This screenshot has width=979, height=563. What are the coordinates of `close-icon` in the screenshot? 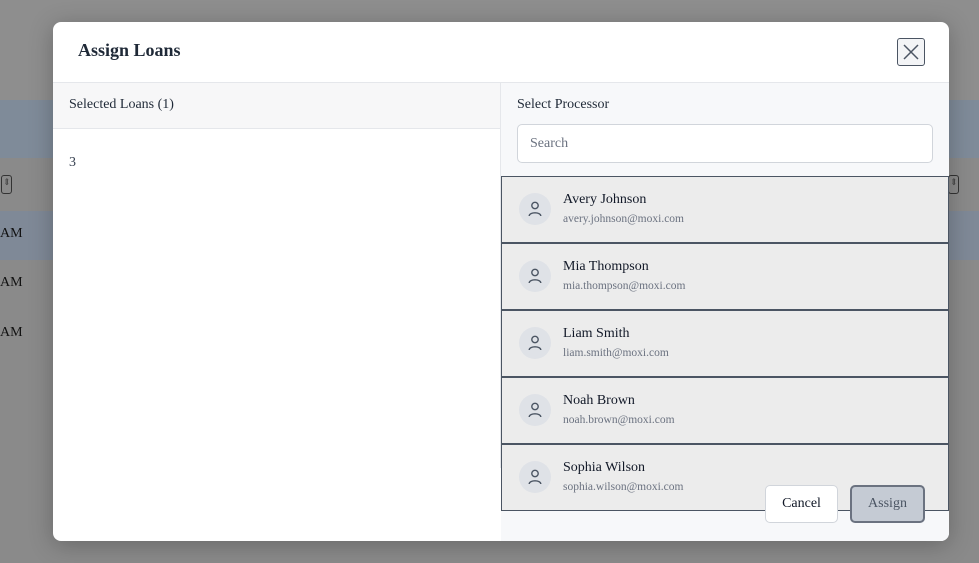 It's located at (911, 52).